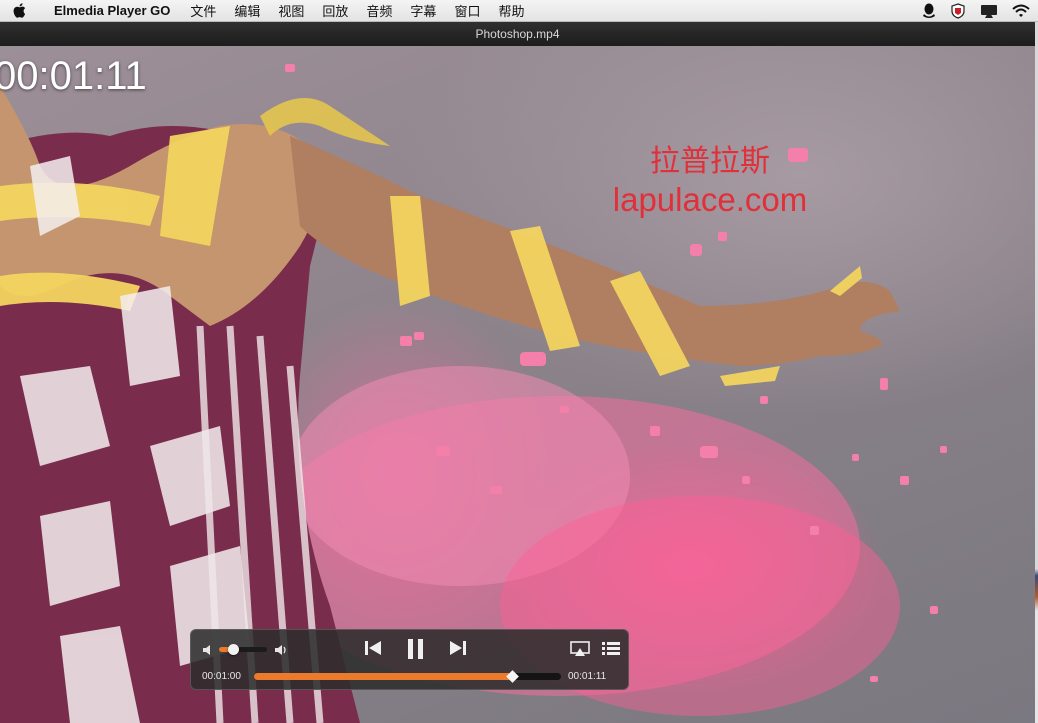 This screenshot has height=723, width=1038. I want to click on window-titlebar: Photoshop.mp4, so click(517, 34).